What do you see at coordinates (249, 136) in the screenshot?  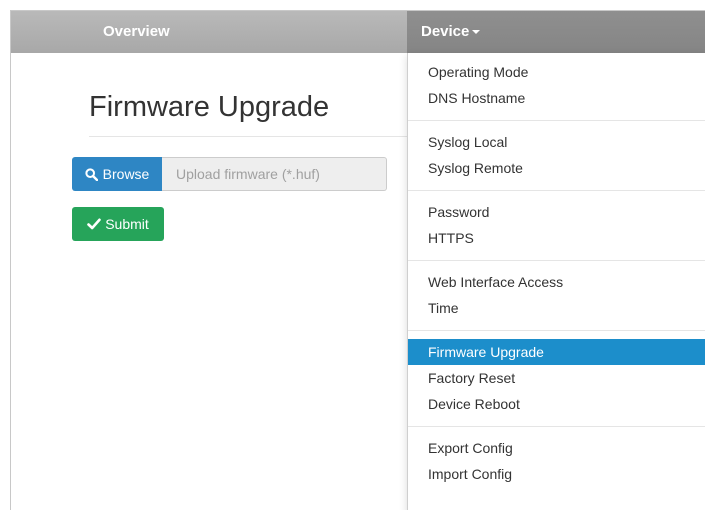 I see `title-divider` at bounding box center [249, 136].